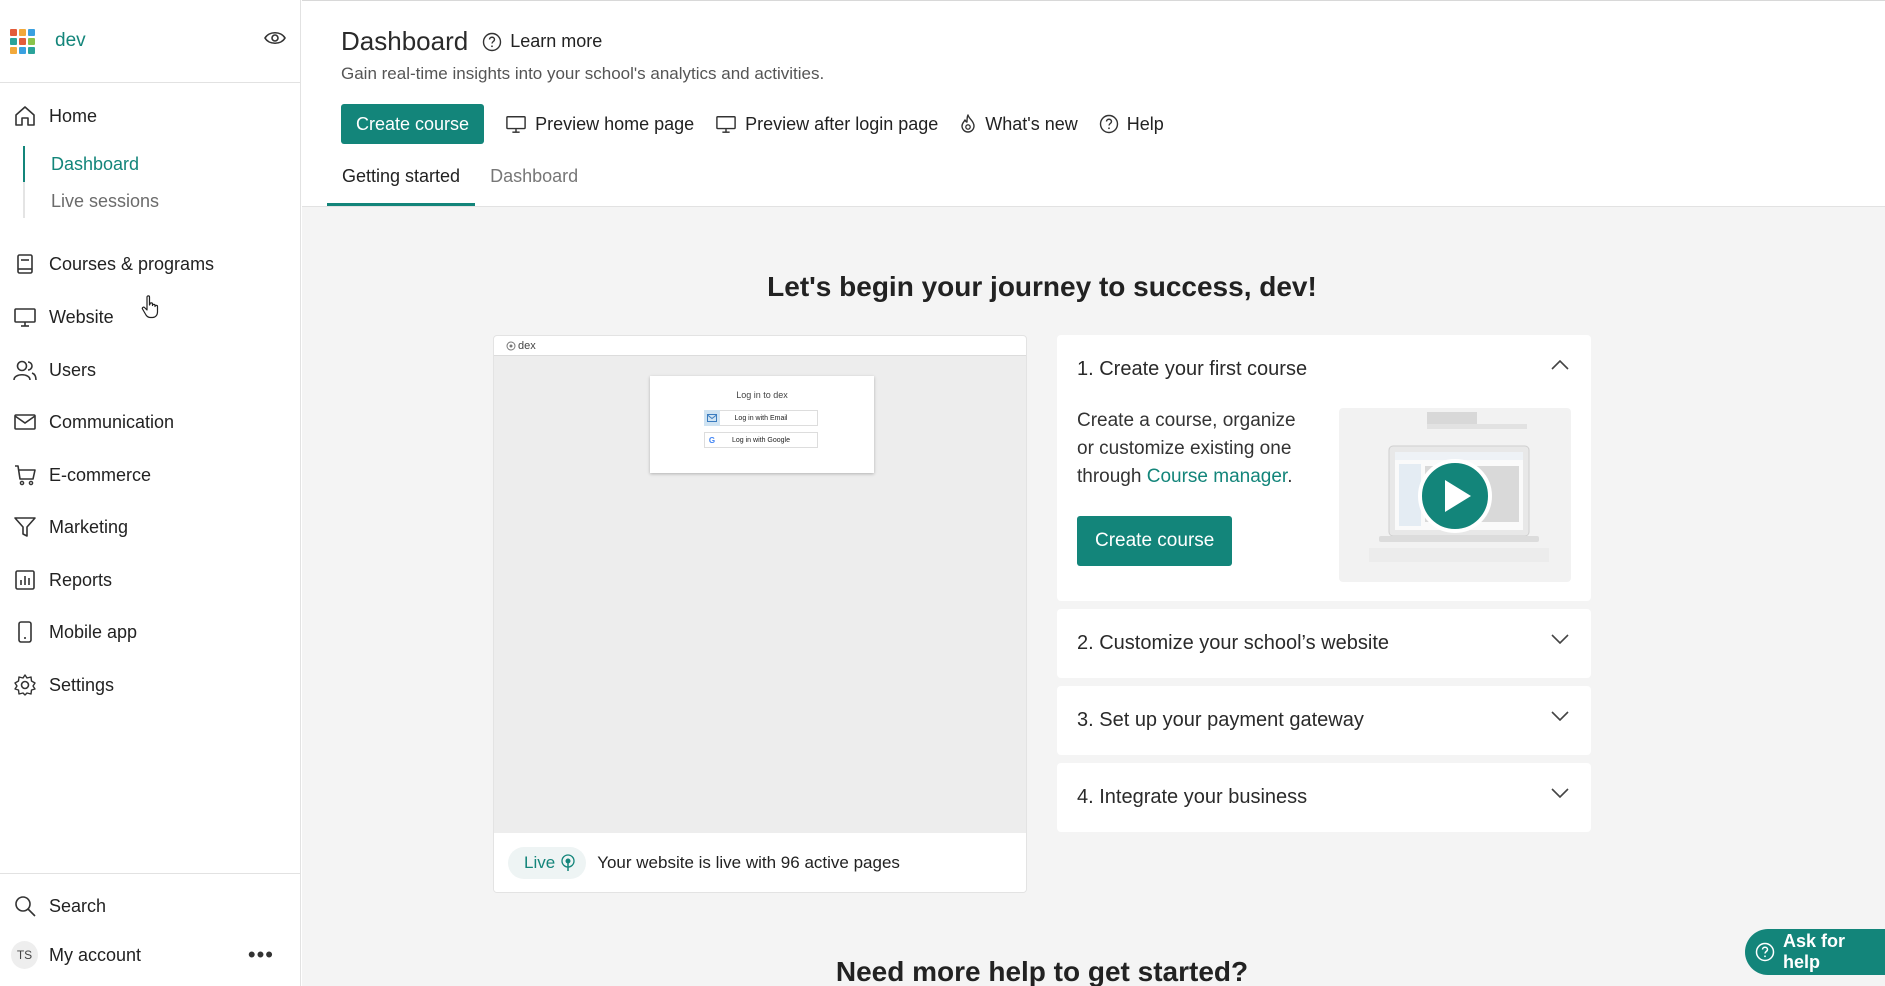  What do you see at coordinates (1145, 123) in the screenshot?
I see `help-label: Help` at bounding box center [1145, 123].